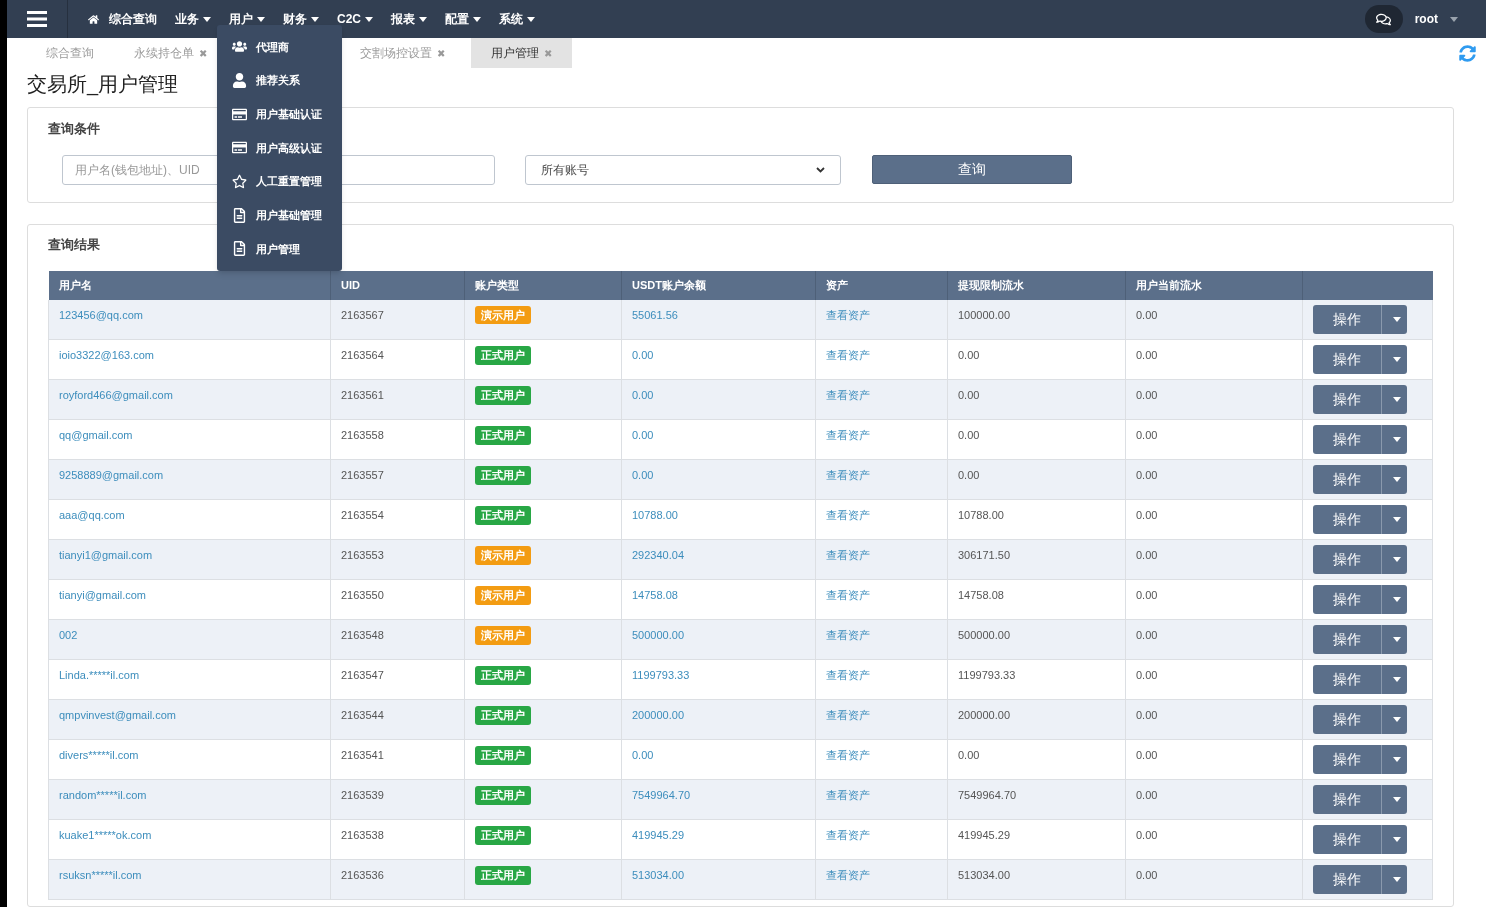 The width and height of the screenshot is (1486, 907). What do you see at coordinates (117, 715) in the screenshot?
I see `username-link: qmpvinvest@gmail.com` at bounding box center [117, 715].